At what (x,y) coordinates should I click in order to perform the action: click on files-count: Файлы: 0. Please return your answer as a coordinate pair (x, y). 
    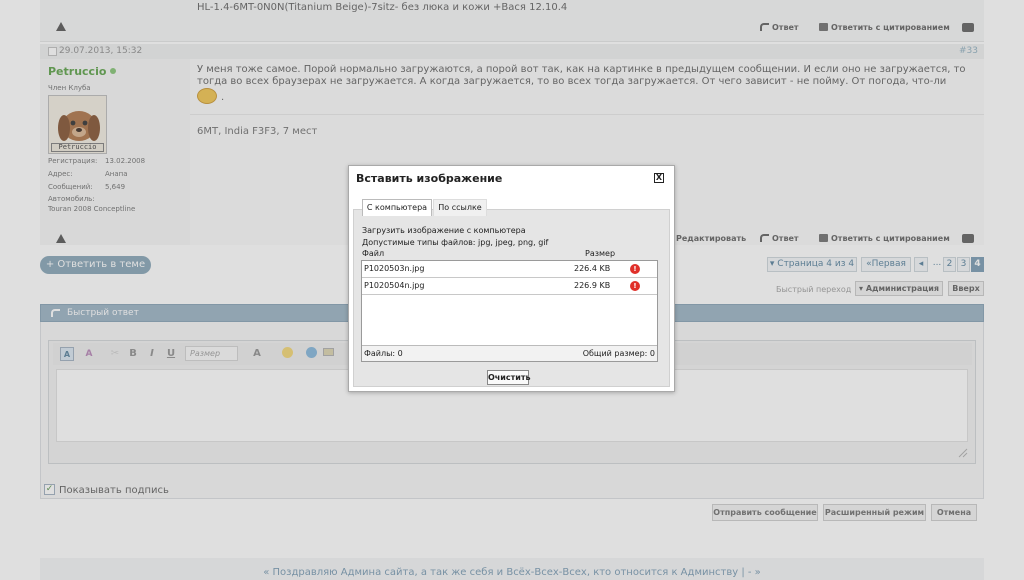
    Looking at the image, I should click on (383, 353).